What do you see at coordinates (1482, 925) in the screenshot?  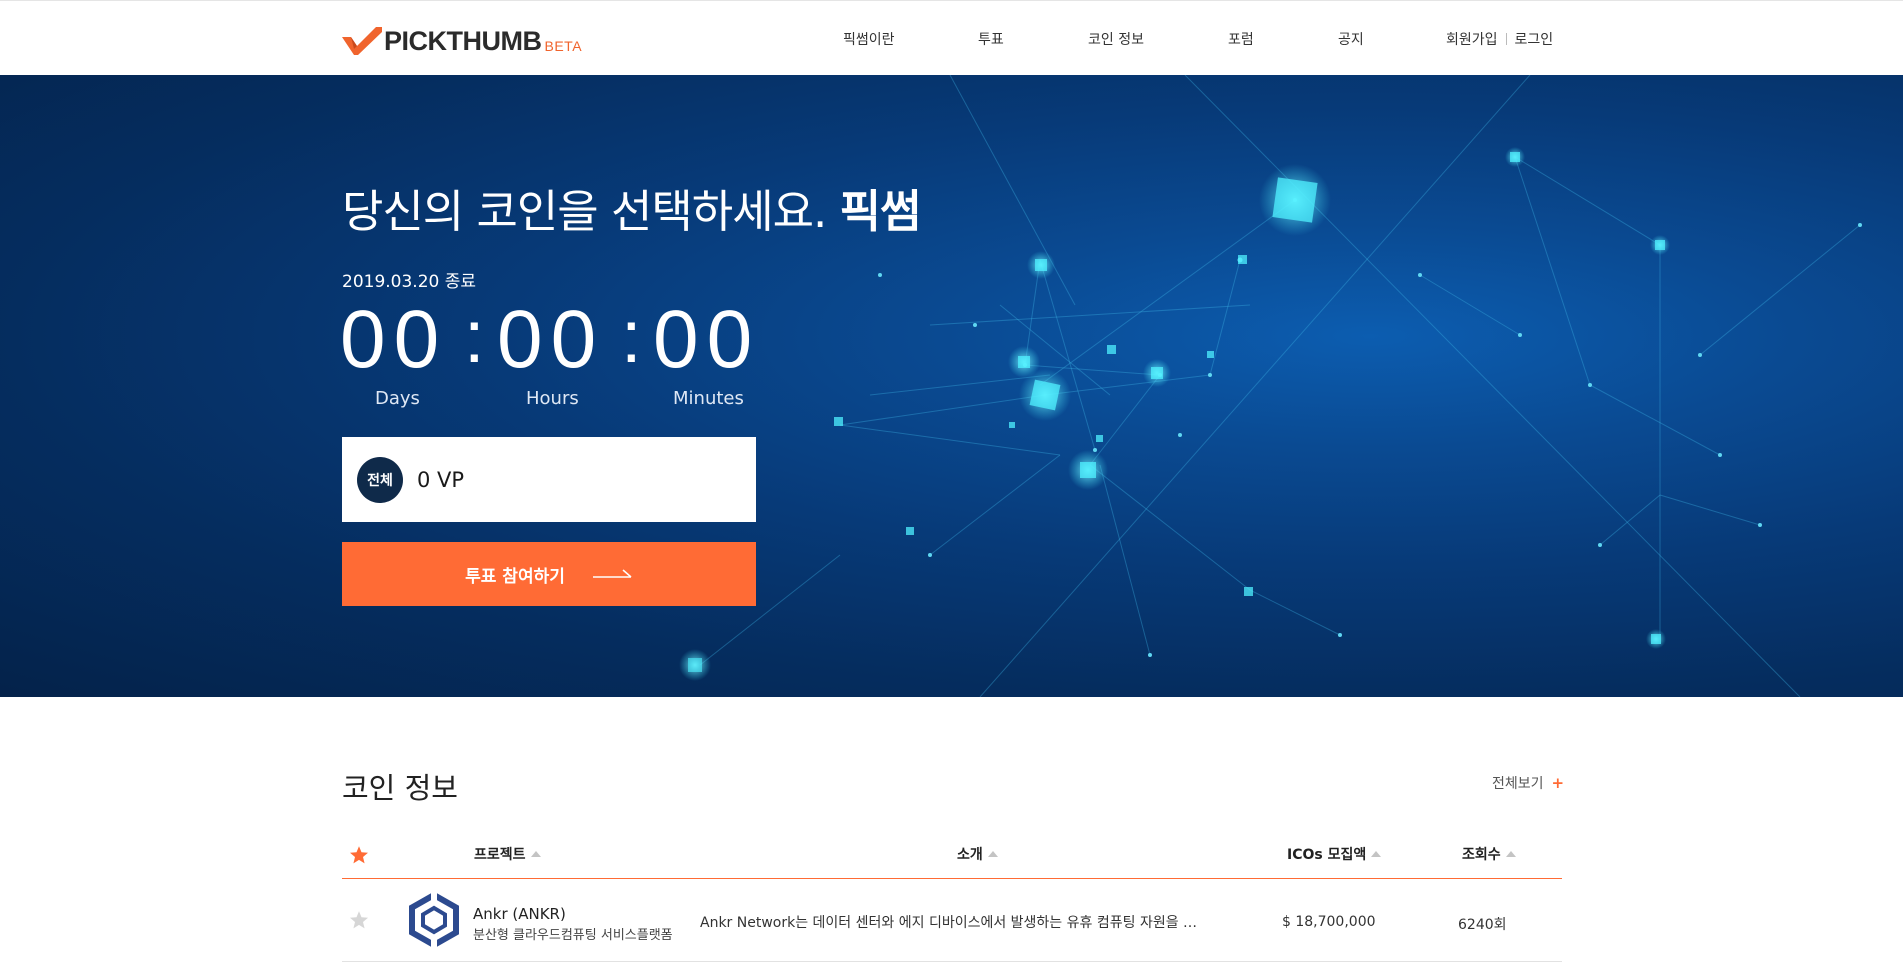 I see `coin-views: 6240회` at bounding box center [1482, 925].